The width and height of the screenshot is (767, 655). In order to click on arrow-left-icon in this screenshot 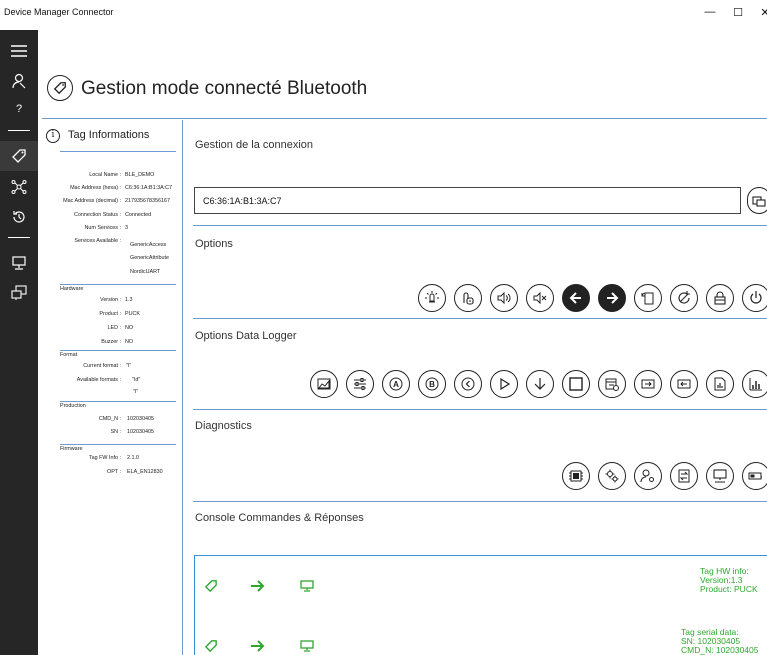, I will do `click(575, 298)`.